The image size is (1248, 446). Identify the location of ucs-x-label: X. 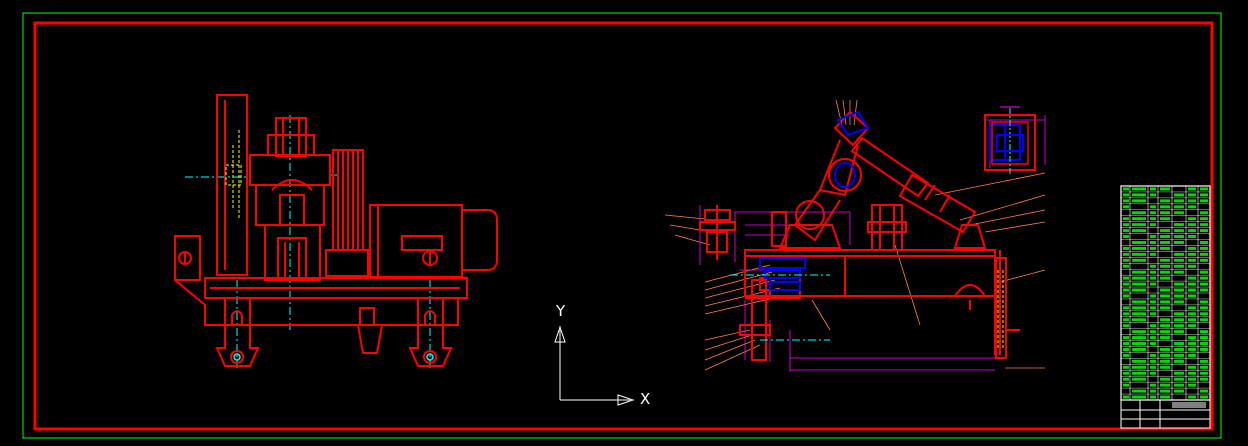
(645, 399).